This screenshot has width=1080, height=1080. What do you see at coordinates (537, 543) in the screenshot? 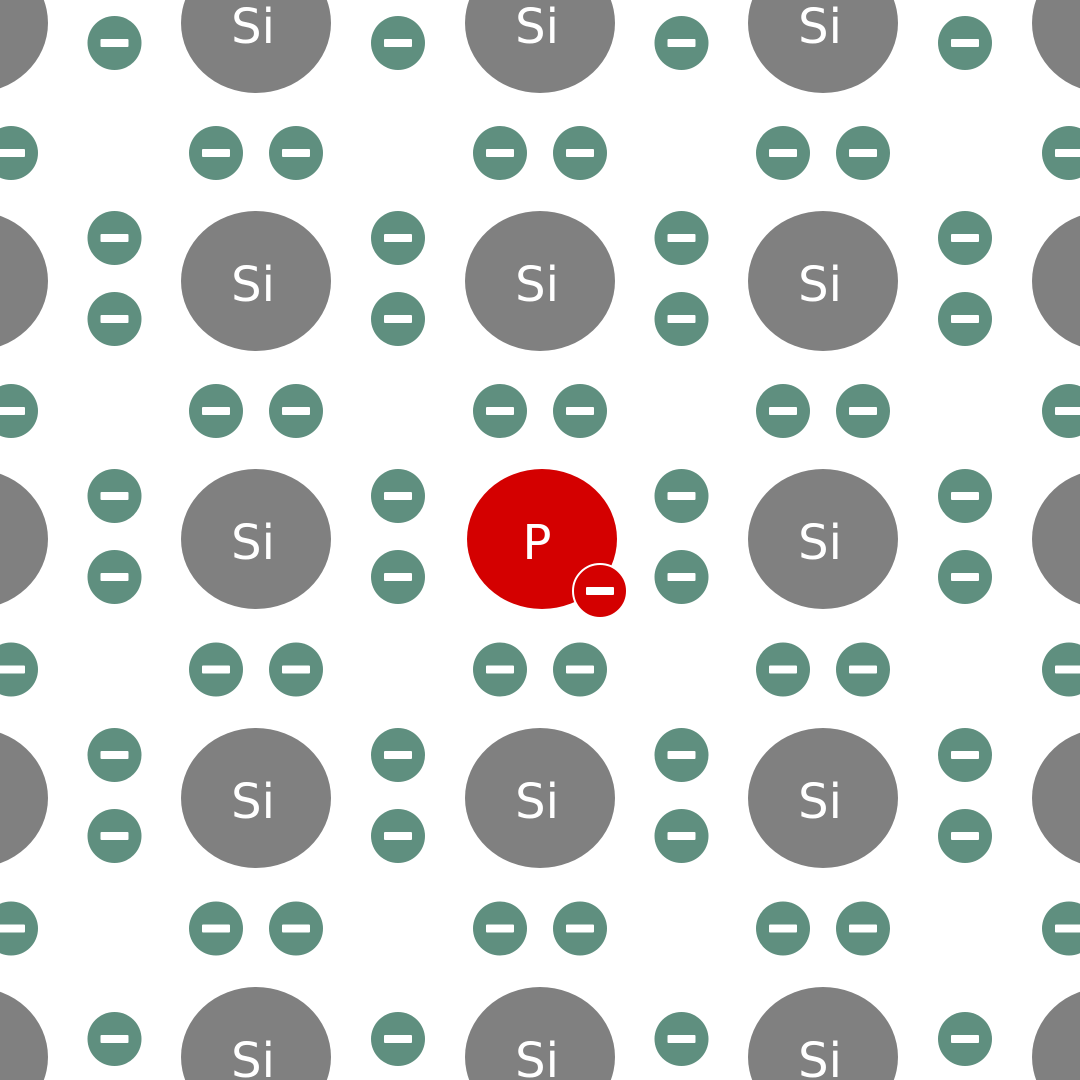
I see `atom-symbol-label: P` at bounding box center [537, 543].